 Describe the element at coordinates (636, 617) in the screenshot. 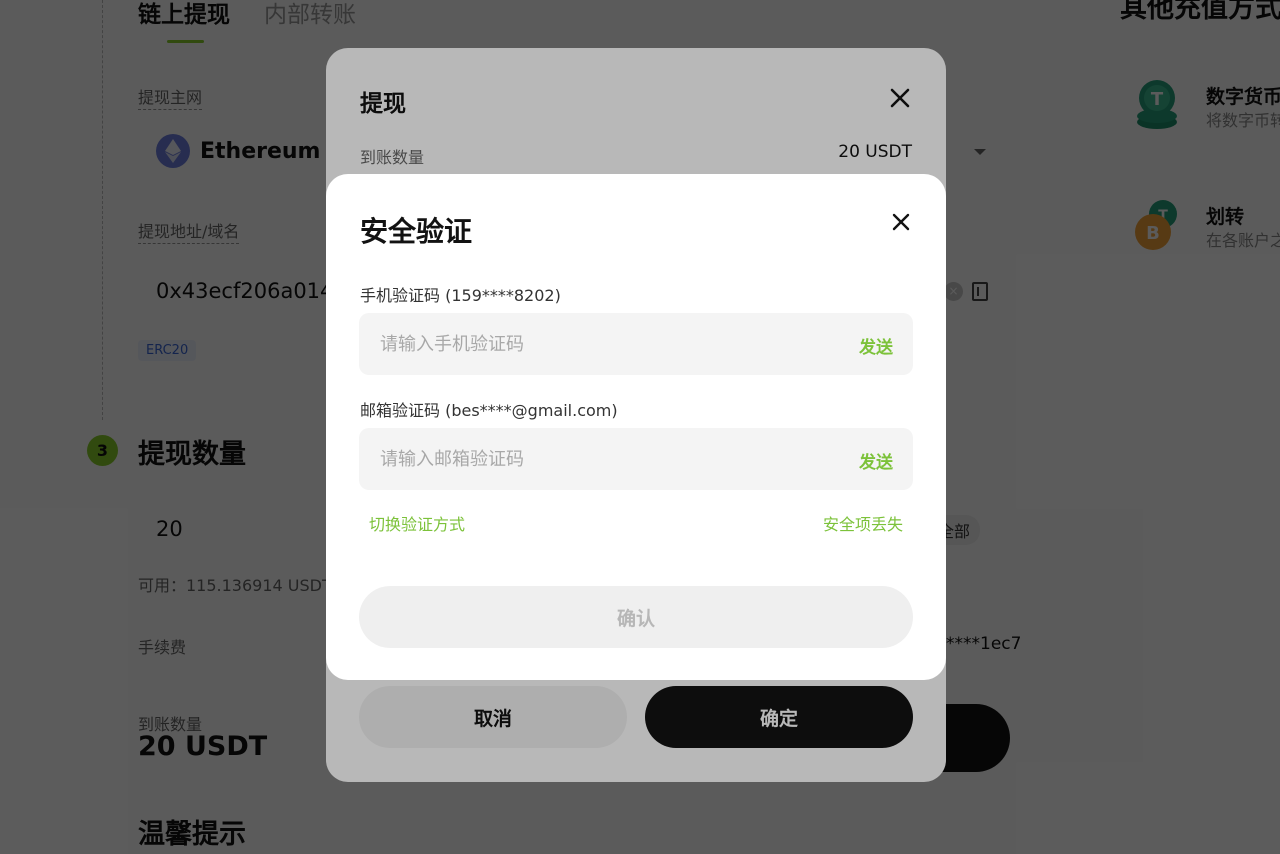

I see `confirm-button: 确认` at that location.